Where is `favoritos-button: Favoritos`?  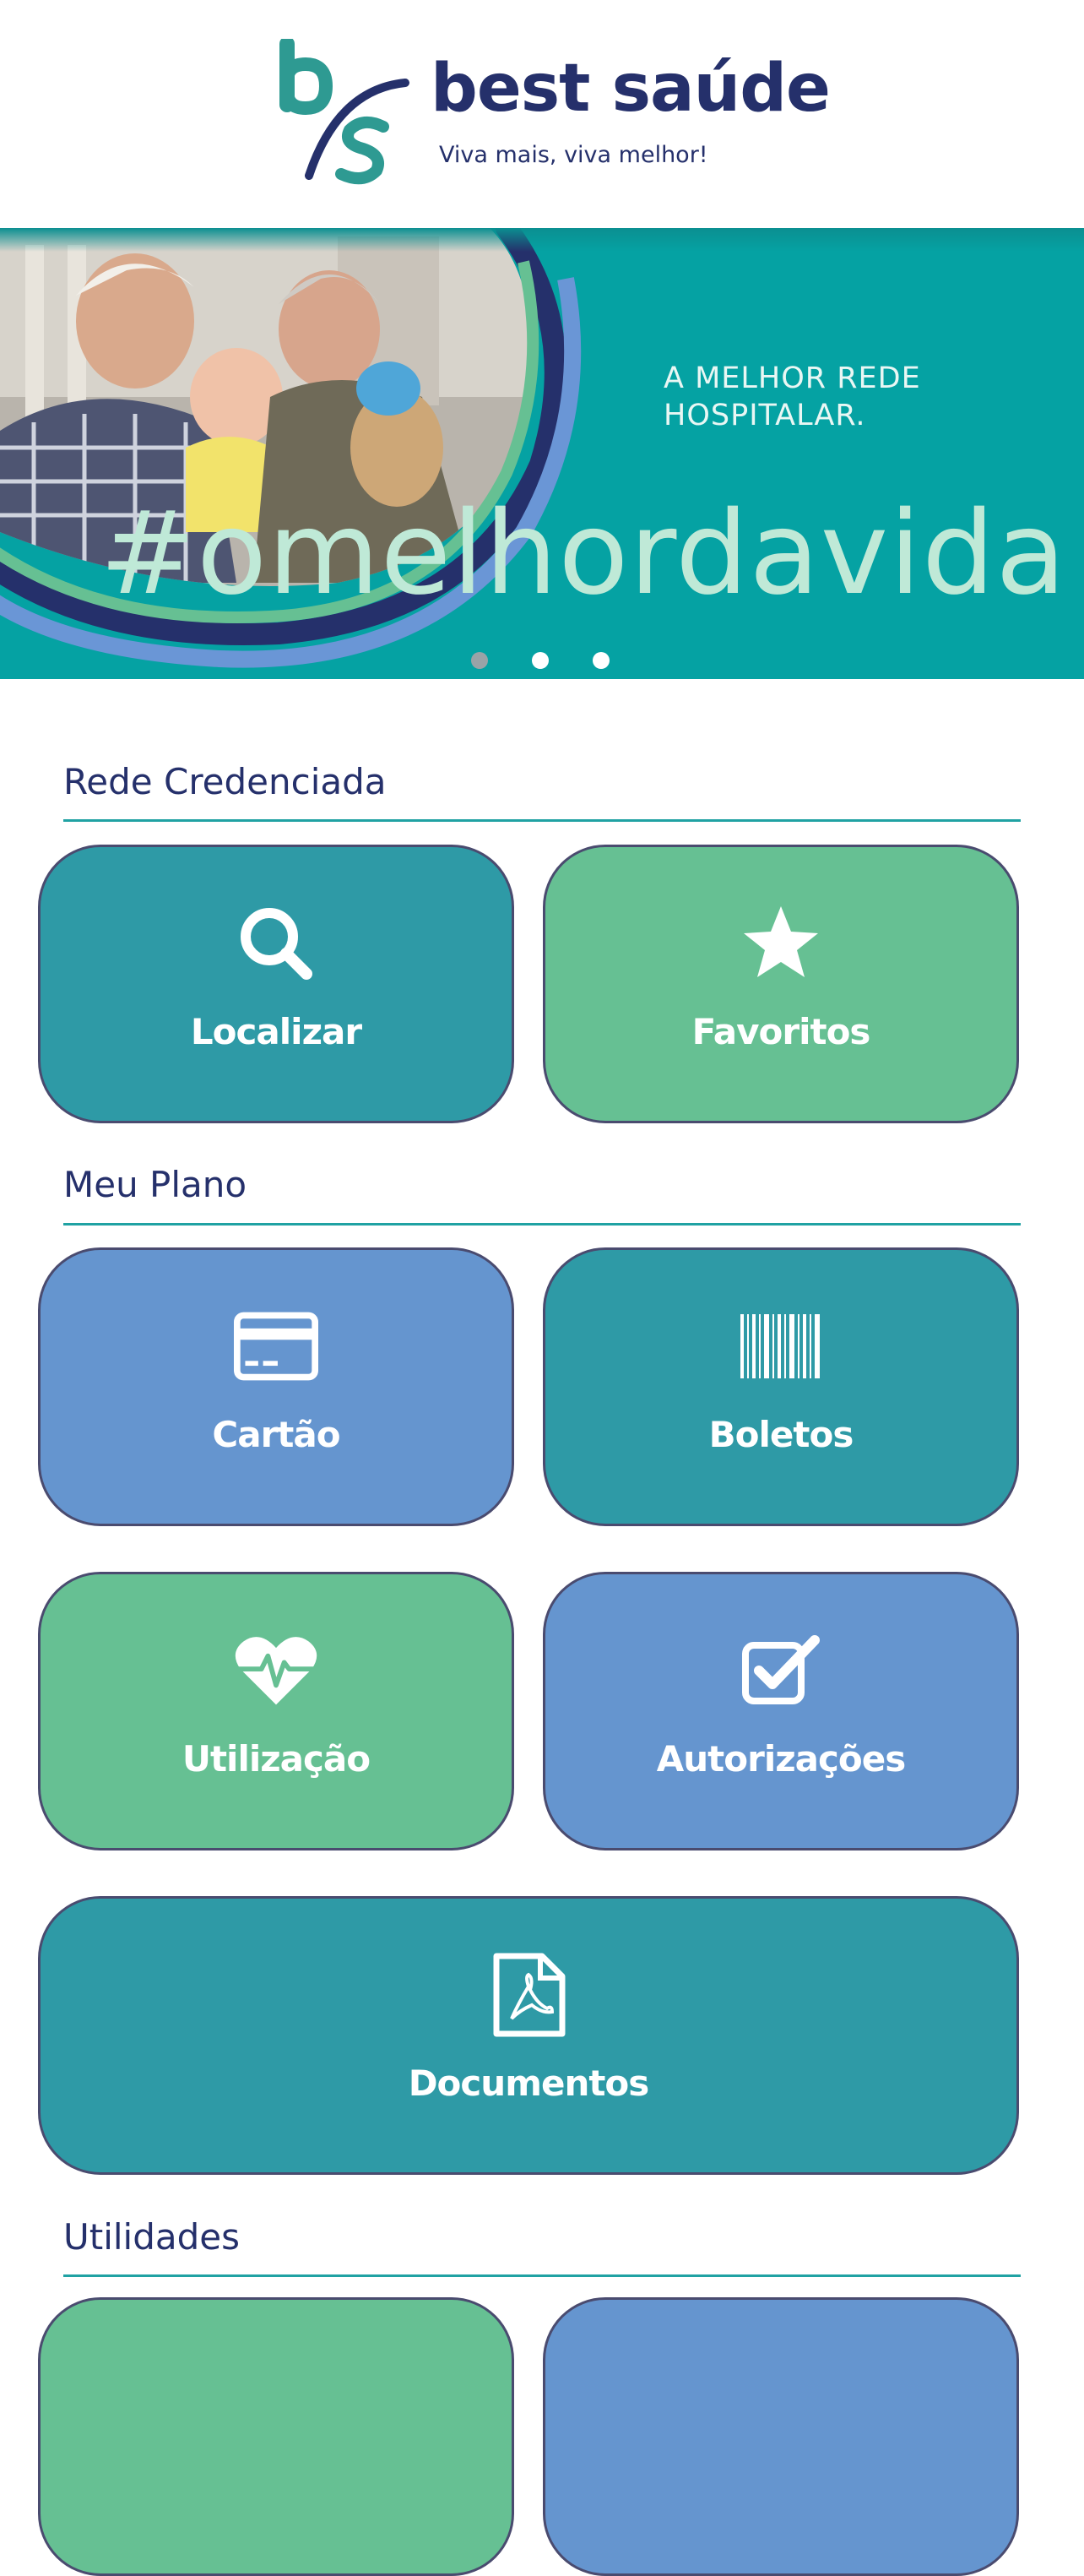
favoritos-button: Favoritos is located at coordinates (781, 984).